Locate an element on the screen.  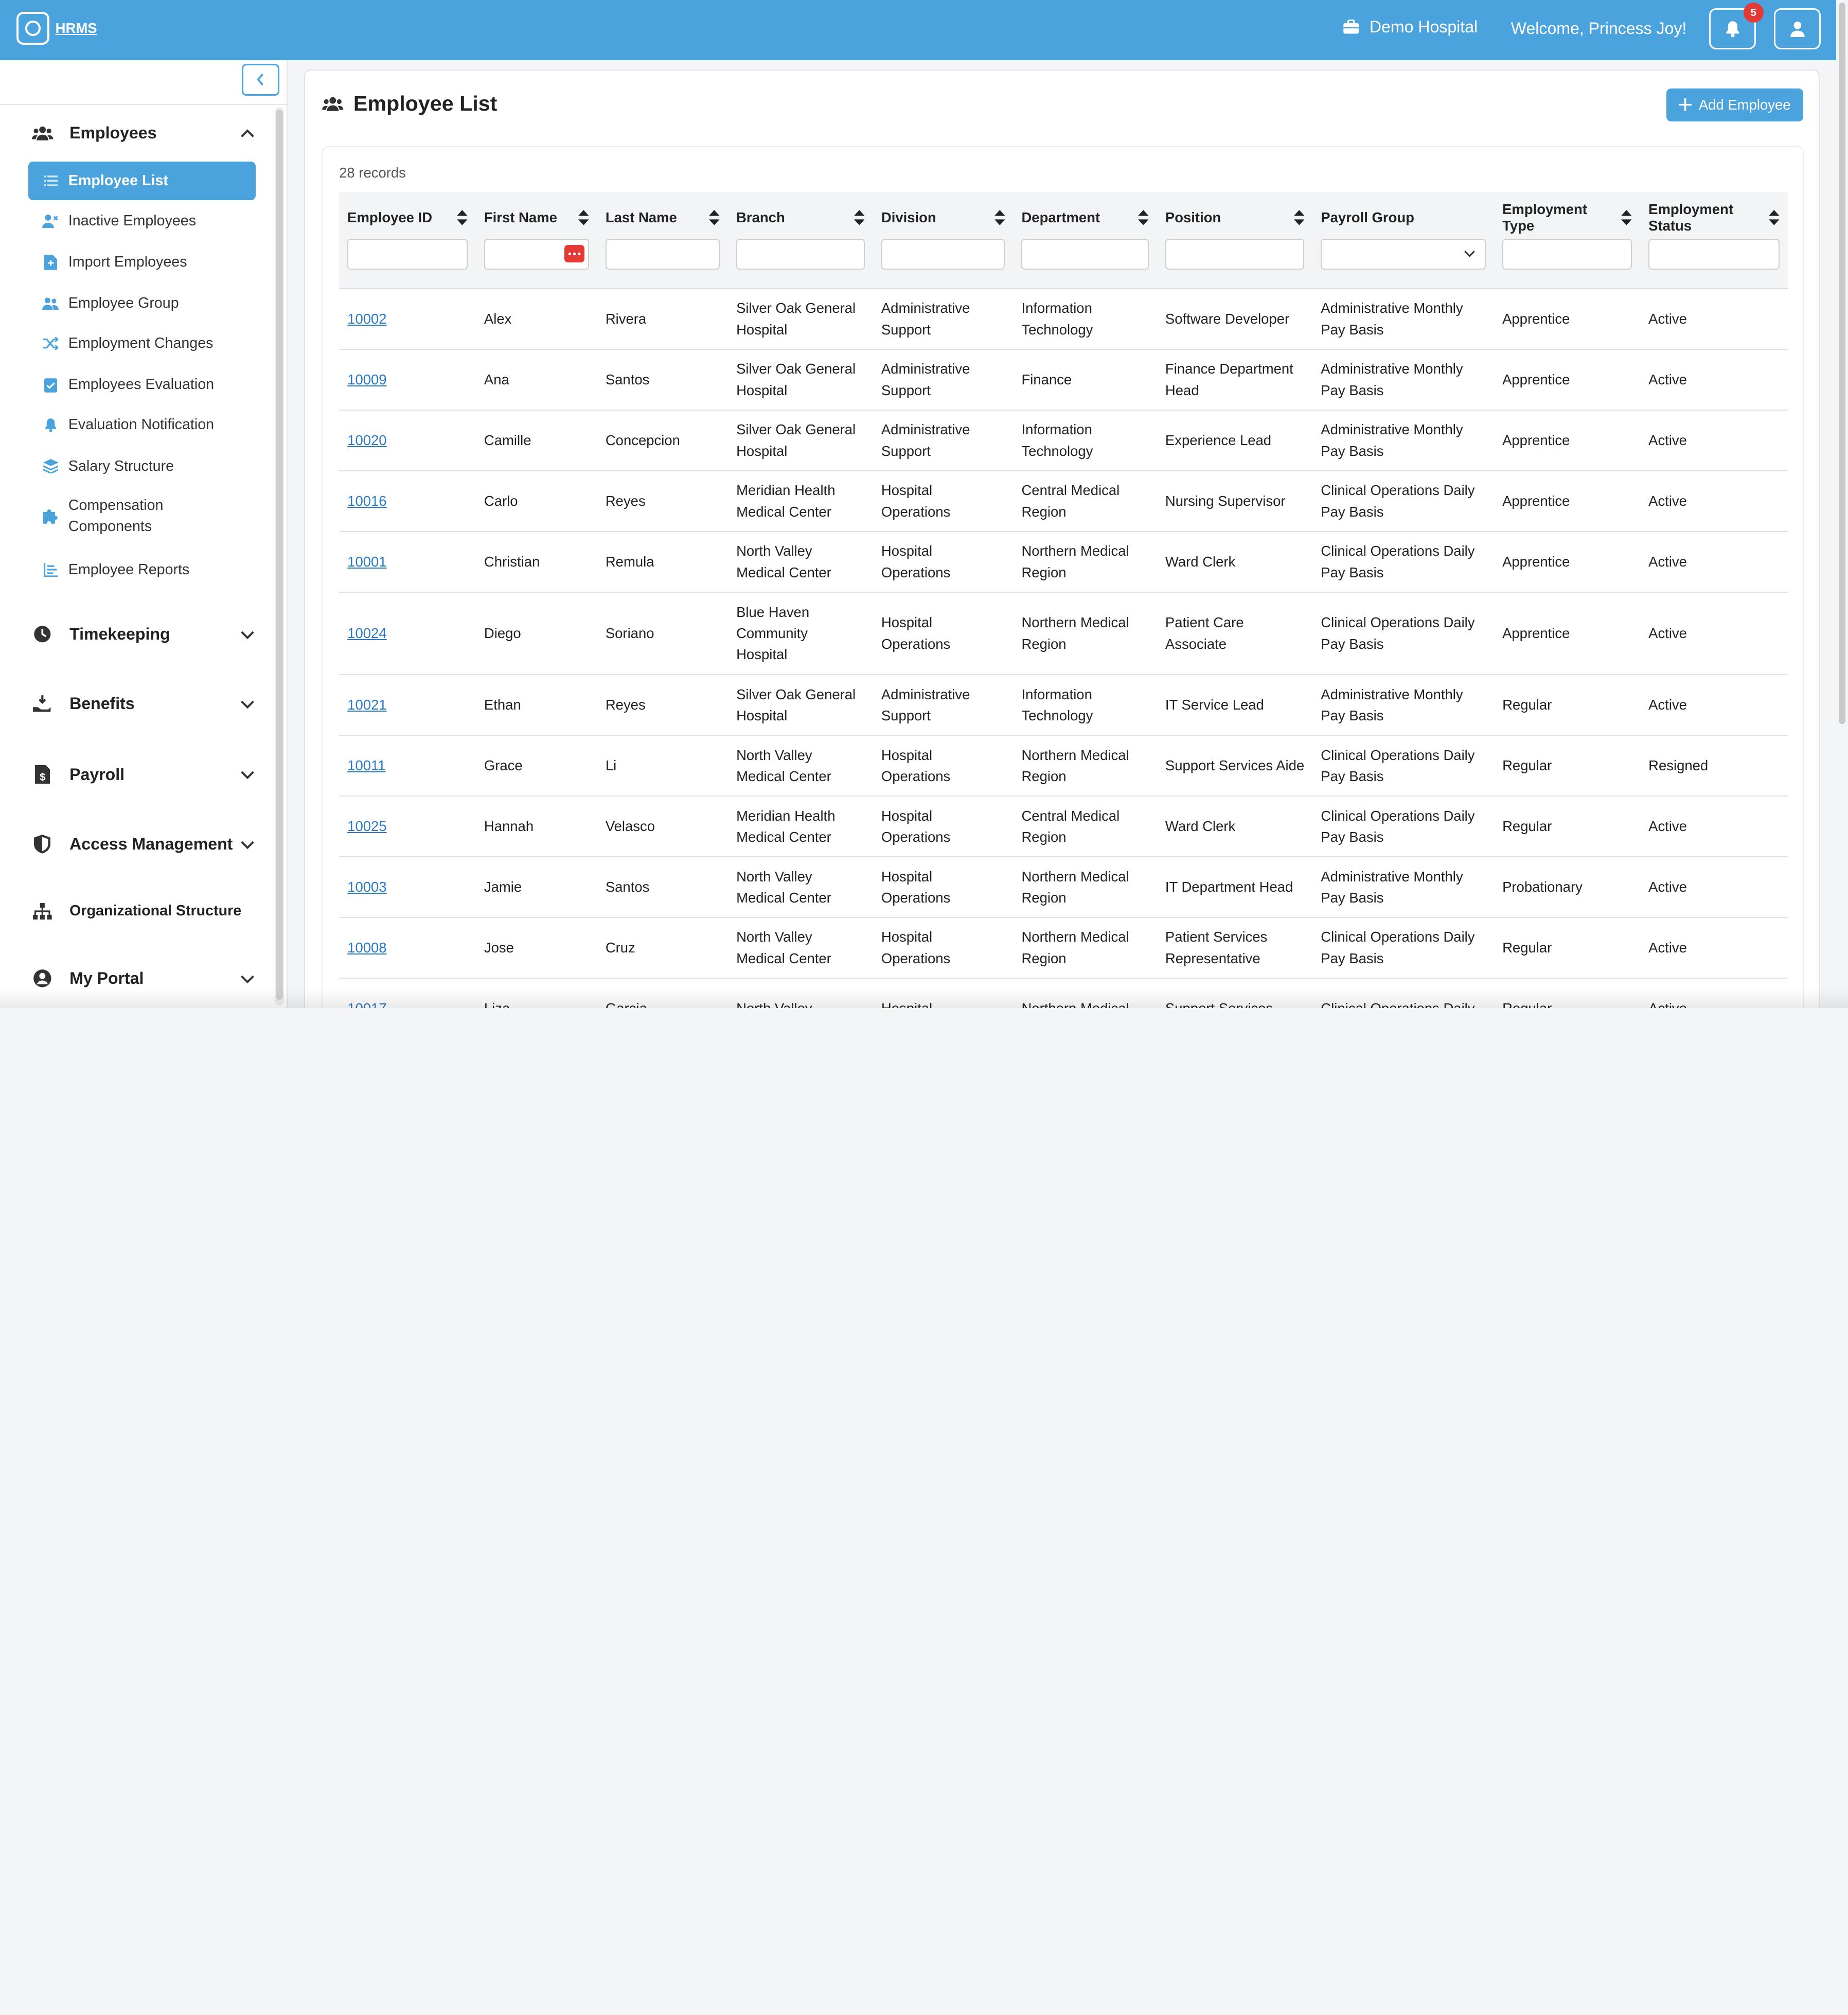
table-cell: Patient Care Associate is located at coordinates (1235, 633).